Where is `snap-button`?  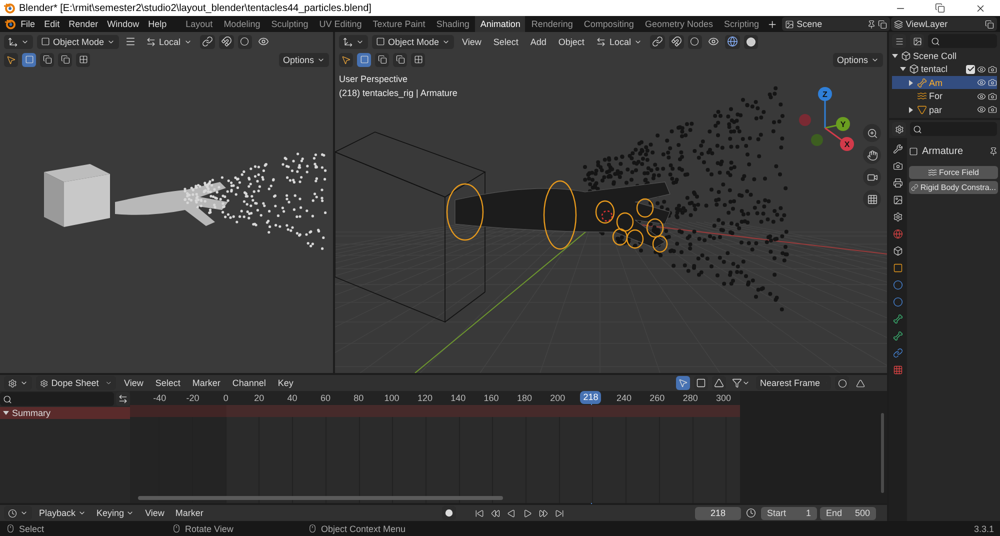 snap-button is located at coordinates (676, 41).